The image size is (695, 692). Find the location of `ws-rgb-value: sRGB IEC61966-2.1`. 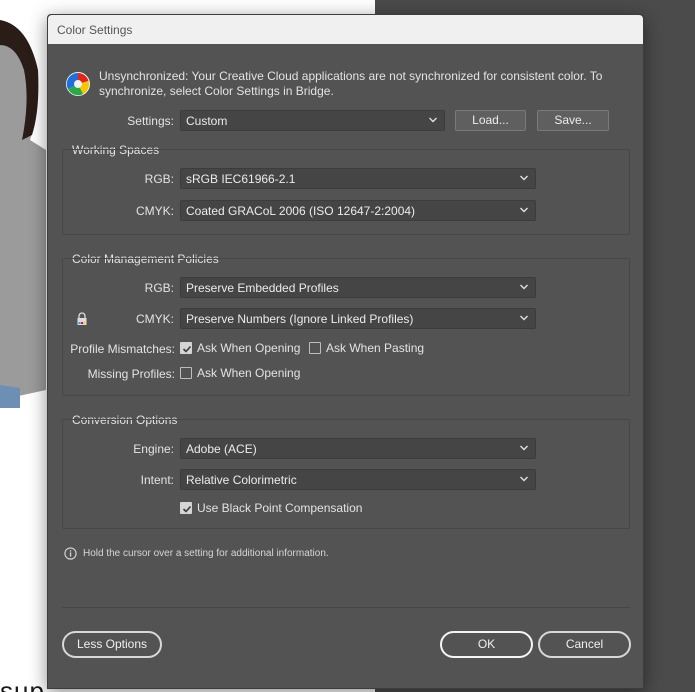

ws-rgb-value: sRGB IEC61966-2.1 is located at coordinates (241, 179).